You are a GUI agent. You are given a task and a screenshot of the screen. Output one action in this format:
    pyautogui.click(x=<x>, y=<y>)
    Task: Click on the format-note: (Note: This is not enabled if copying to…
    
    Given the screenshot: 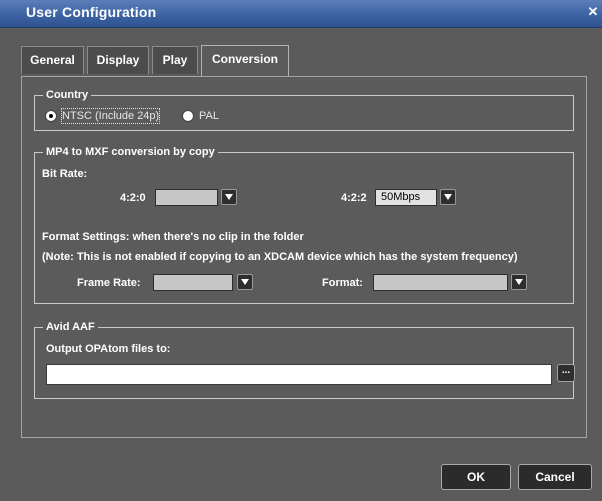 What is the action you would take?
    pyautogui.click(x=280, y=257)
    